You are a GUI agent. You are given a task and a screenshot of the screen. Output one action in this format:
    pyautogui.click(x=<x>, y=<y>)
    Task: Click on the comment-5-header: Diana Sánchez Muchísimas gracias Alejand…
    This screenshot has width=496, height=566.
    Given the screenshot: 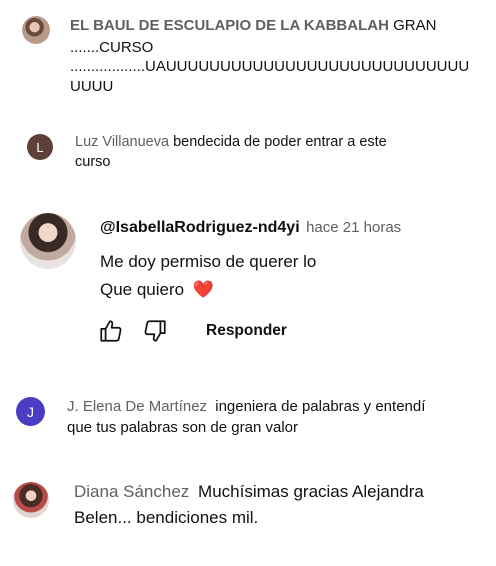 What is the action you would take?
    pyautogui.click(x=249, y=492)
    